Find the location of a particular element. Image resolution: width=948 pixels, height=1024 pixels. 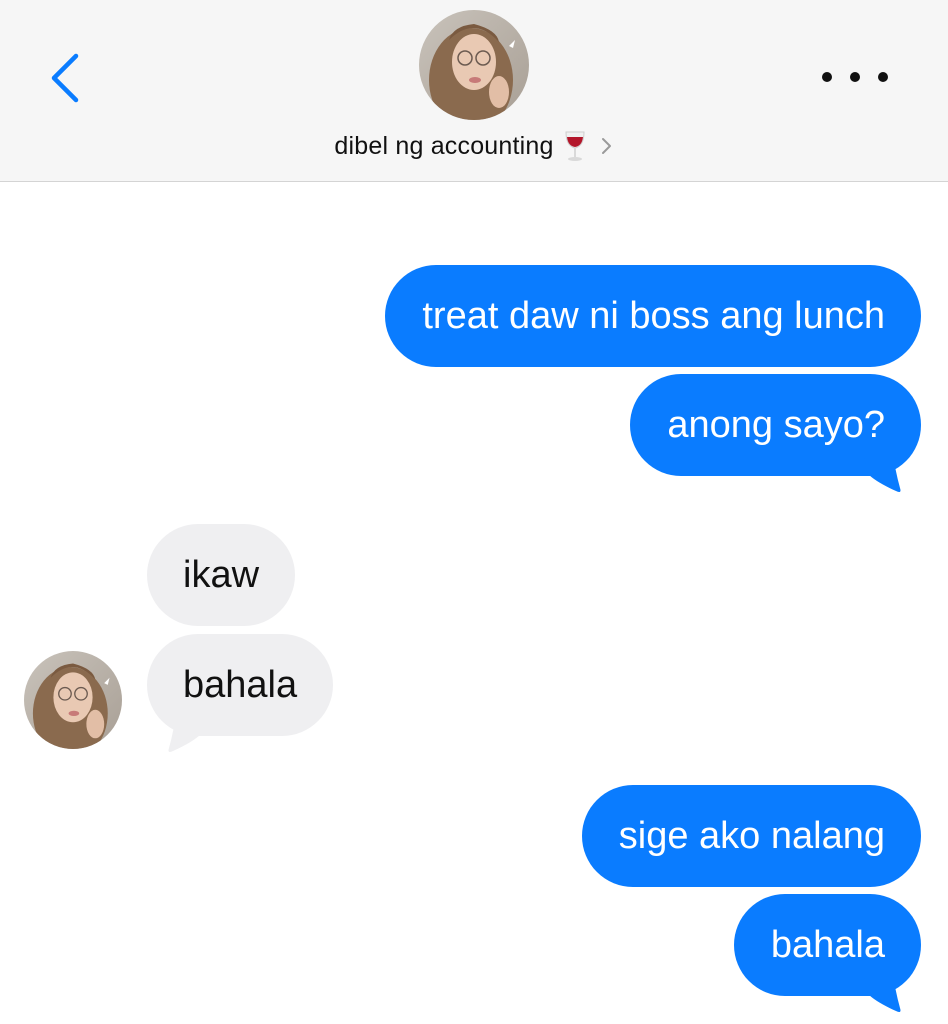

contact-name-row: dibel ng accounting is located at coordinates (474, 146).